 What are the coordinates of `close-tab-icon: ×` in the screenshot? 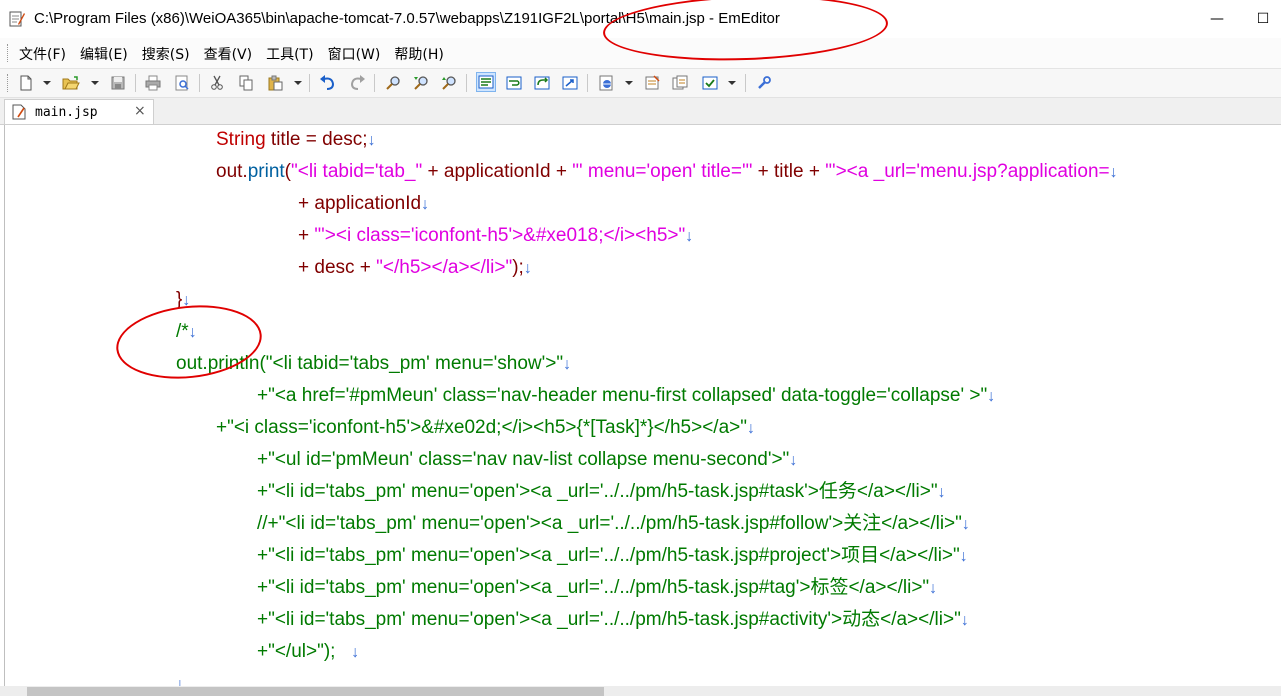 It's located at (140, 111).